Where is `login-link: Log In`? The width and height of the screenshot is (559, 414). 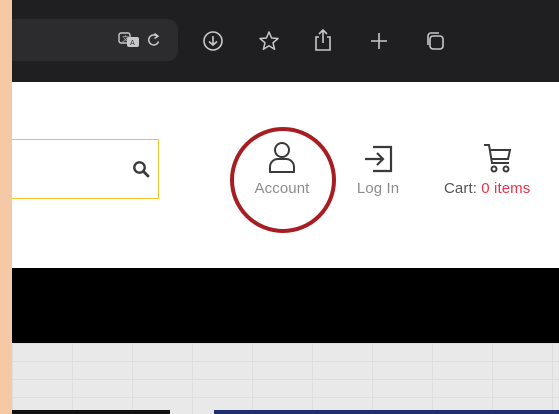 login-link: Log In is located at coordinates (378, 170).